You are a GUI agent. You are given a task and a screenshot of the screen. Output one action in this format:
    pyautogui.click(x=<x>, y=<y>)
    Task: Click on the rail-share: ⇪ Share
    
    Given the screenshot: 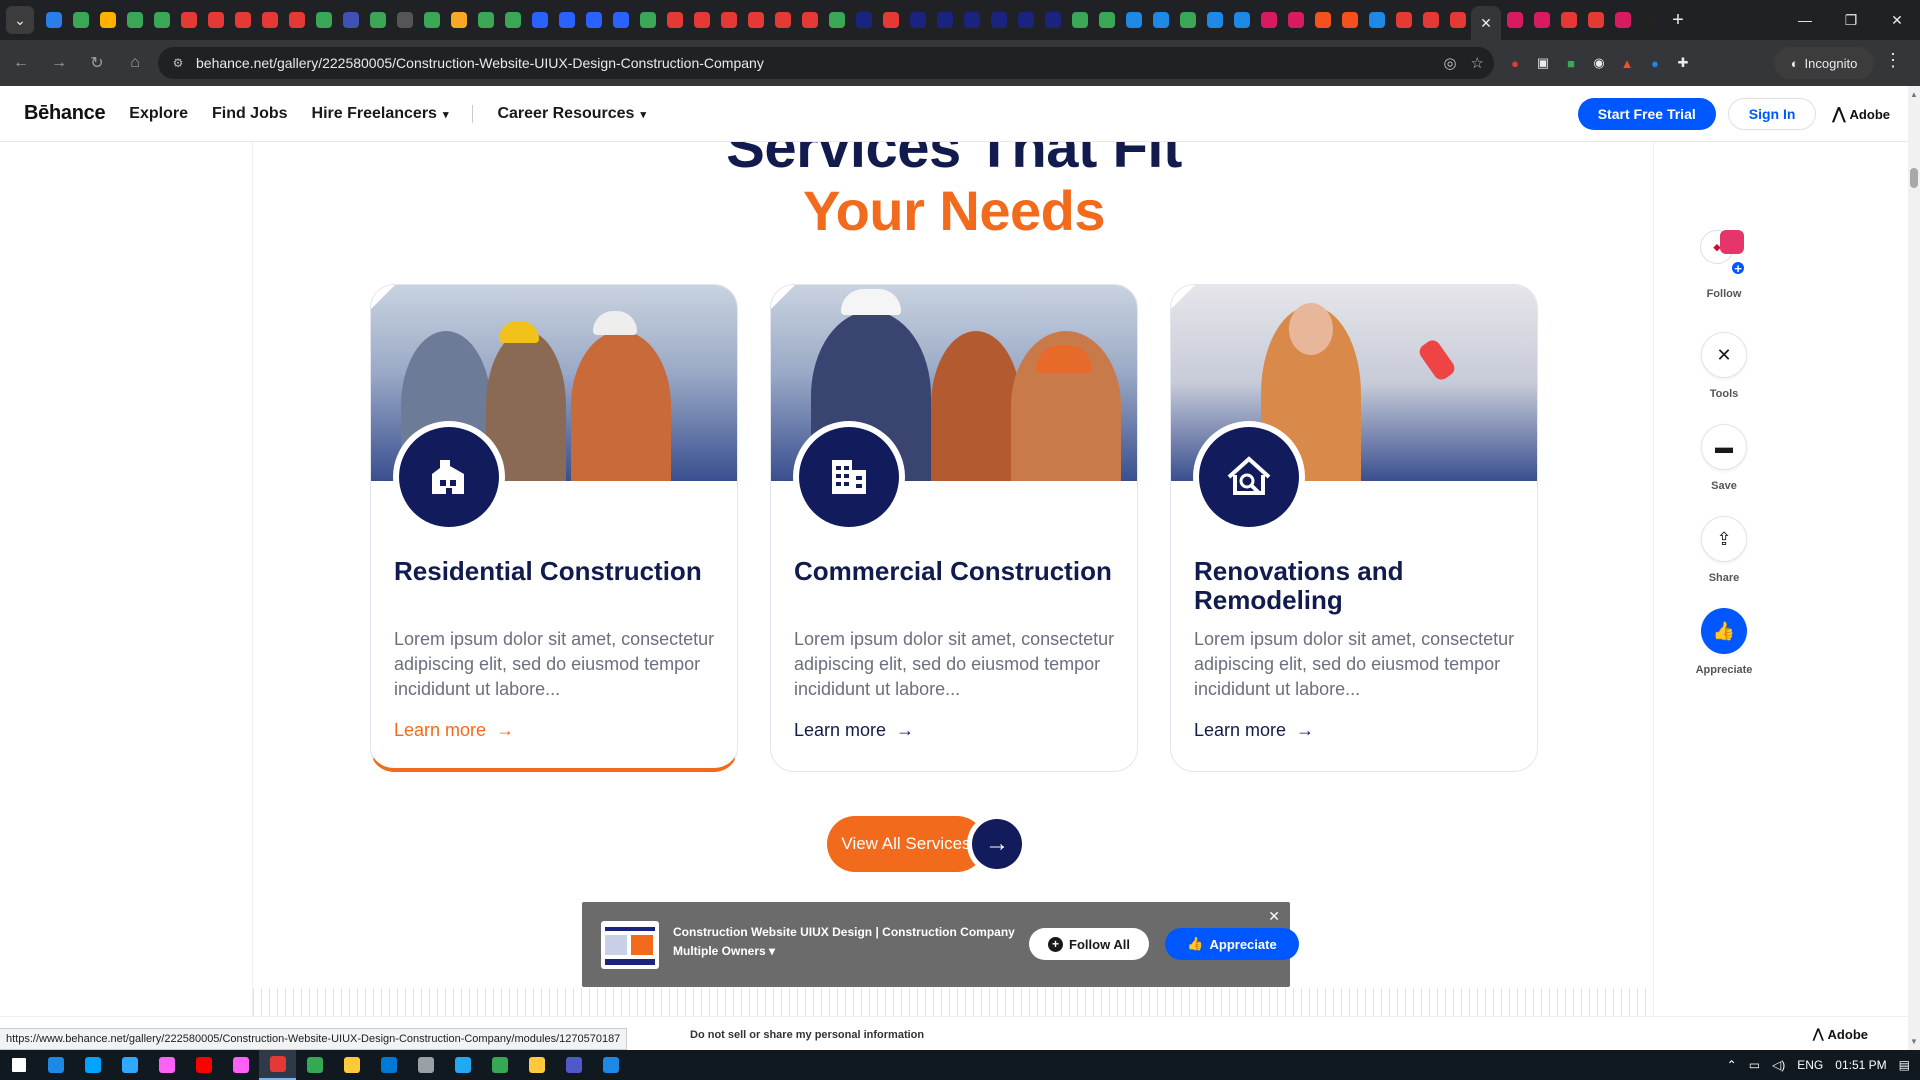 What is the action you would take?
    pyautogui.click(x=1724, y=550)
    